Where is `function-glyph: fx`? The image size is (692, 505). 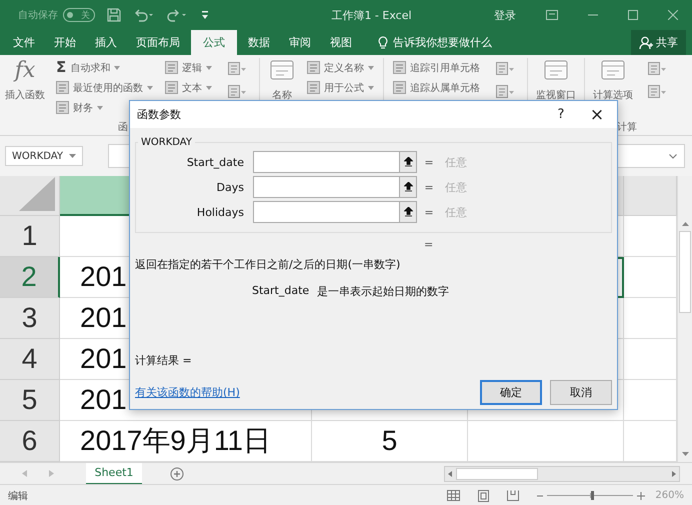
function-glyph: fx is located at coordinates (25, 71).